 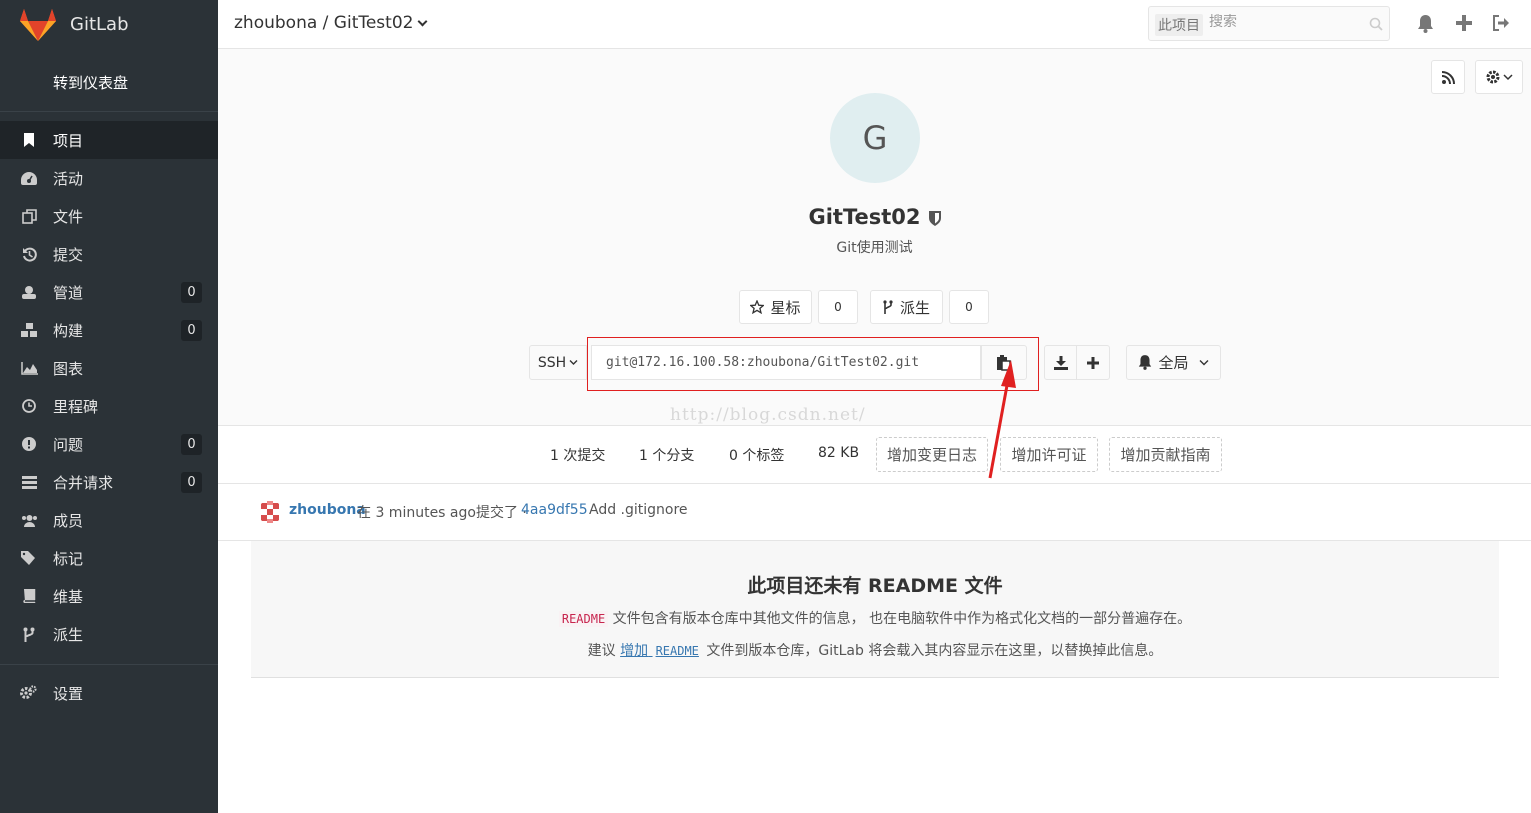 I want to click on star-count: 0, so click(x=838, y=307).